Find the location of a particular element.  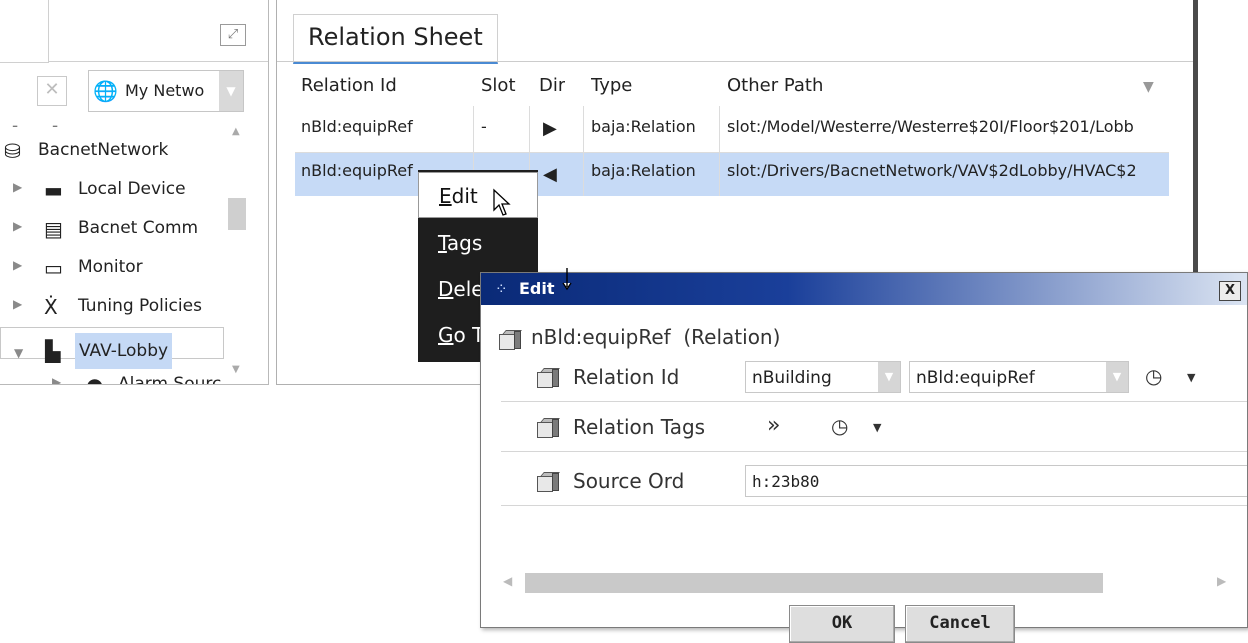

network-icon: ⛁ is located at coordinates (12, 151).